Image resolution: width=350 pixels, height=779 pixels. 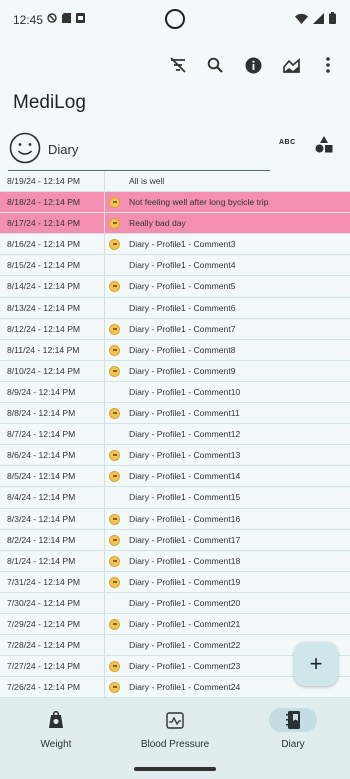 What do you see at coordinates (44, 181) in the screenshot?
I see `entry-date: 8/19/24 - 12:14 PM` at bounding box center [44, 181].